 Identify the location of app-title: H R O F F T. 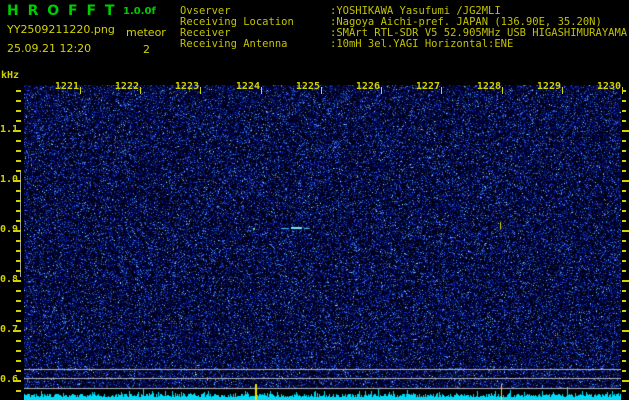
(62, 11).